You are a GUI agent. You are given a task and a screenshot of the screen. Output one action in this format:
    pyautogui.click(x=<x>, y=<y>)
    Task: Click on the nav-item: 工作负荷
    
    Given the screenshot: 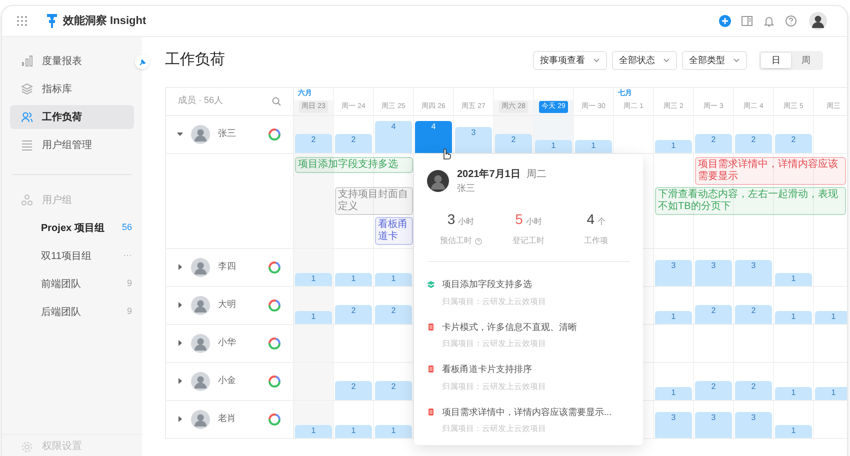 What is the action you would take?
    pyautogui.click(x=72, y=117)
    